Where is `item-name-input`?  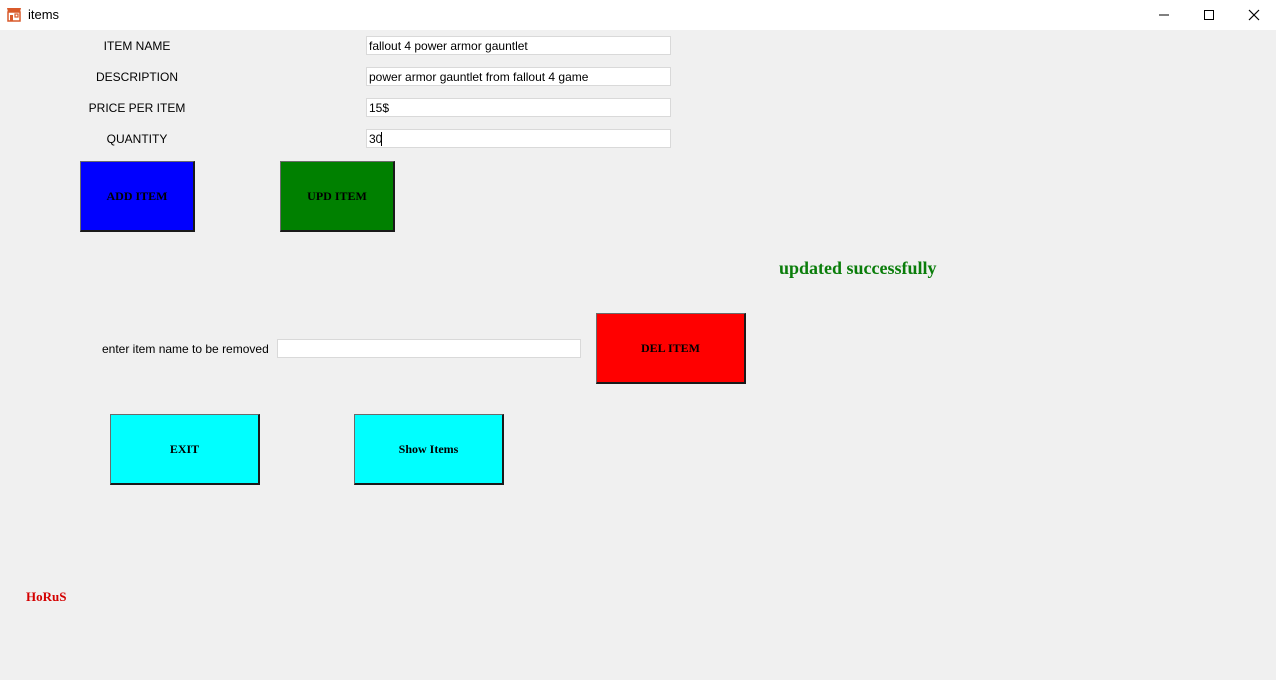 item-name-input is located at coordinates (518, 45).